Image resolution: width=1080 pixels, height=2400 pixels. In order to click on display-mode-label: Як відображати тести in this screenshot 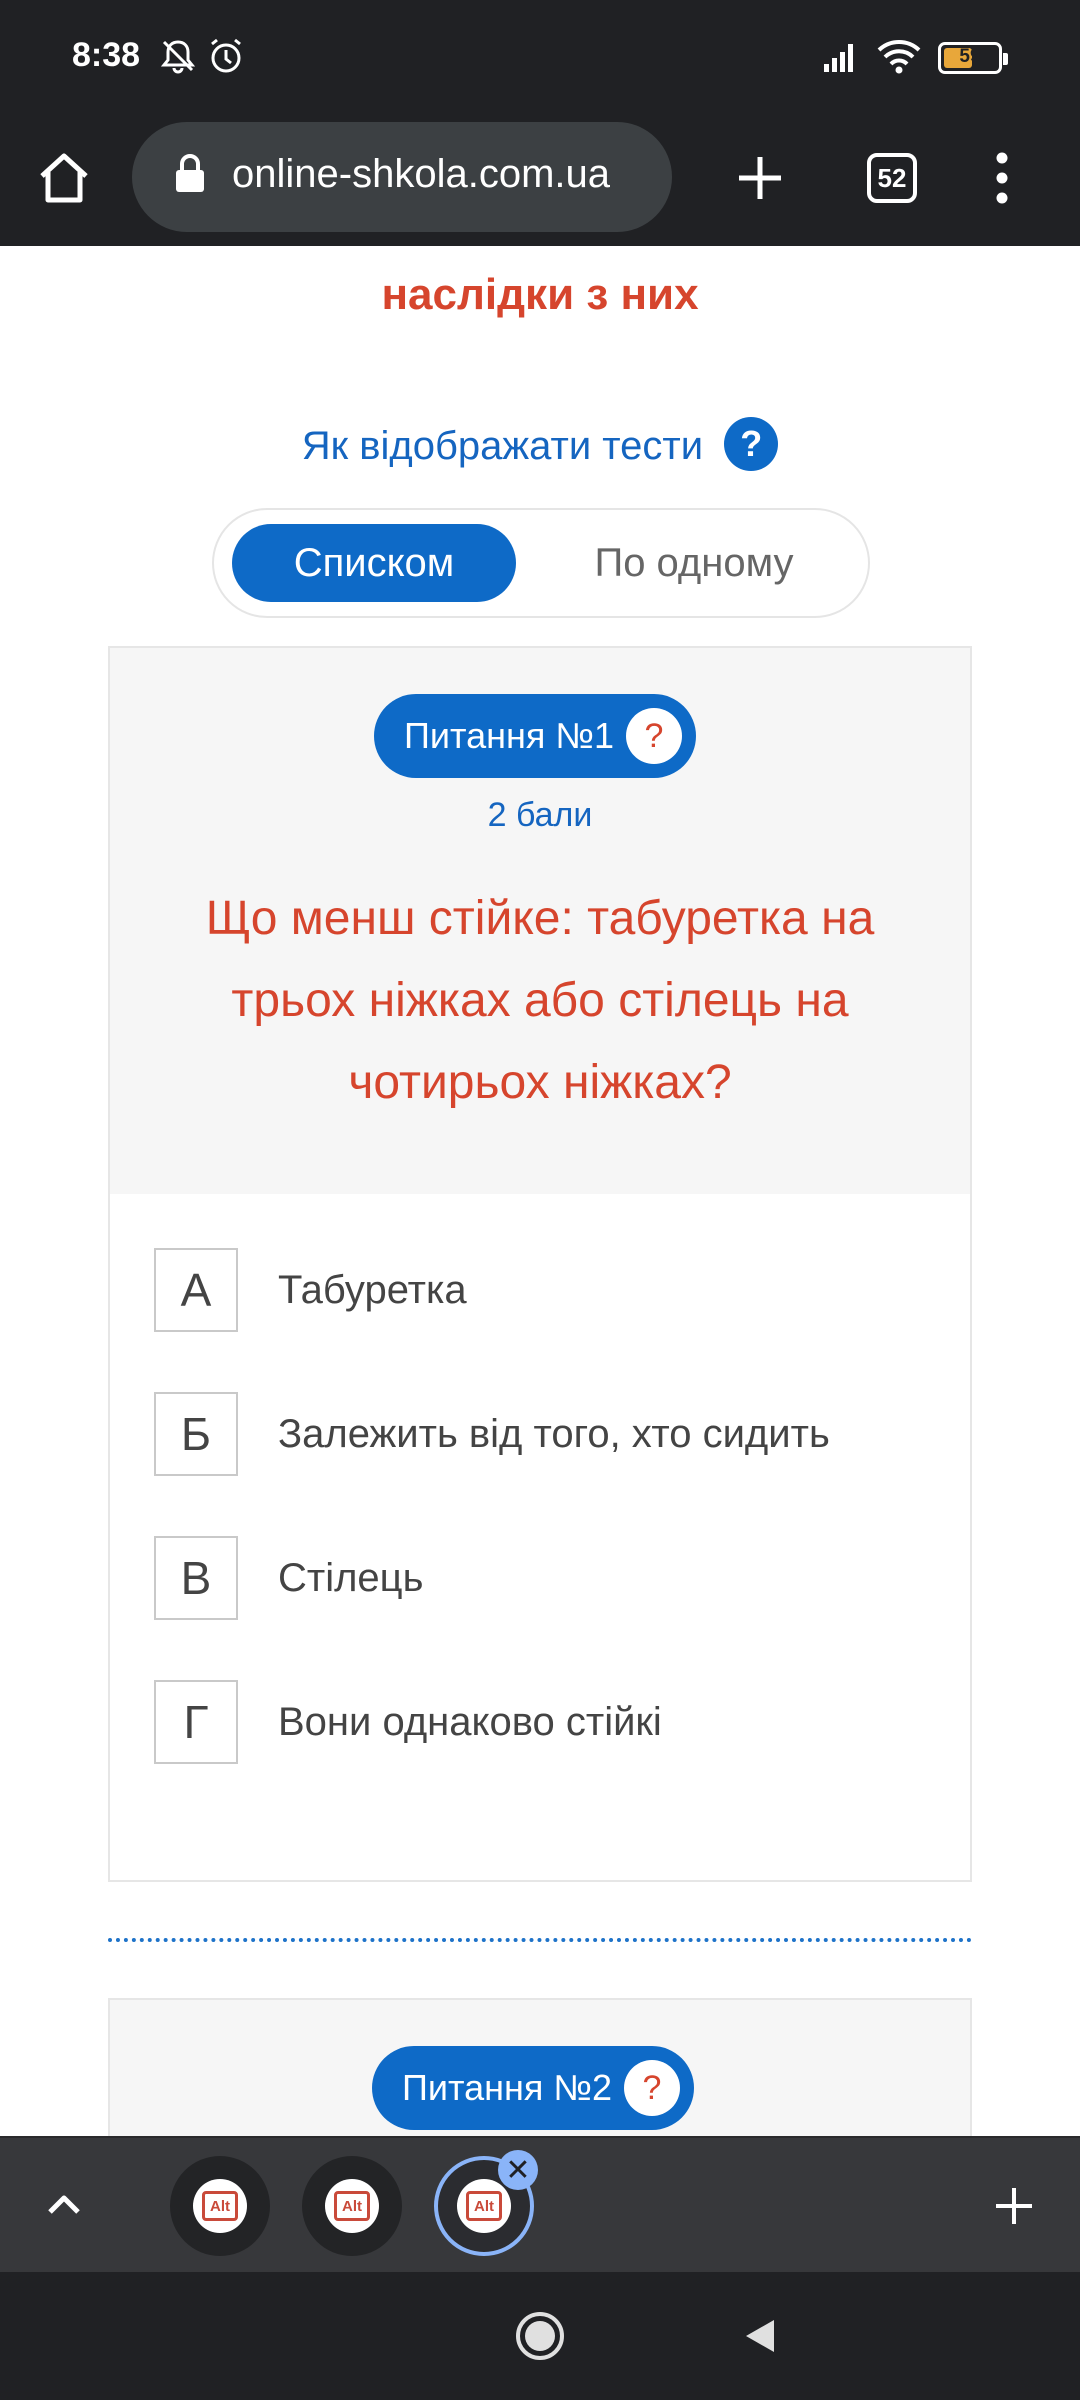, I will do `click(502, 446)`.